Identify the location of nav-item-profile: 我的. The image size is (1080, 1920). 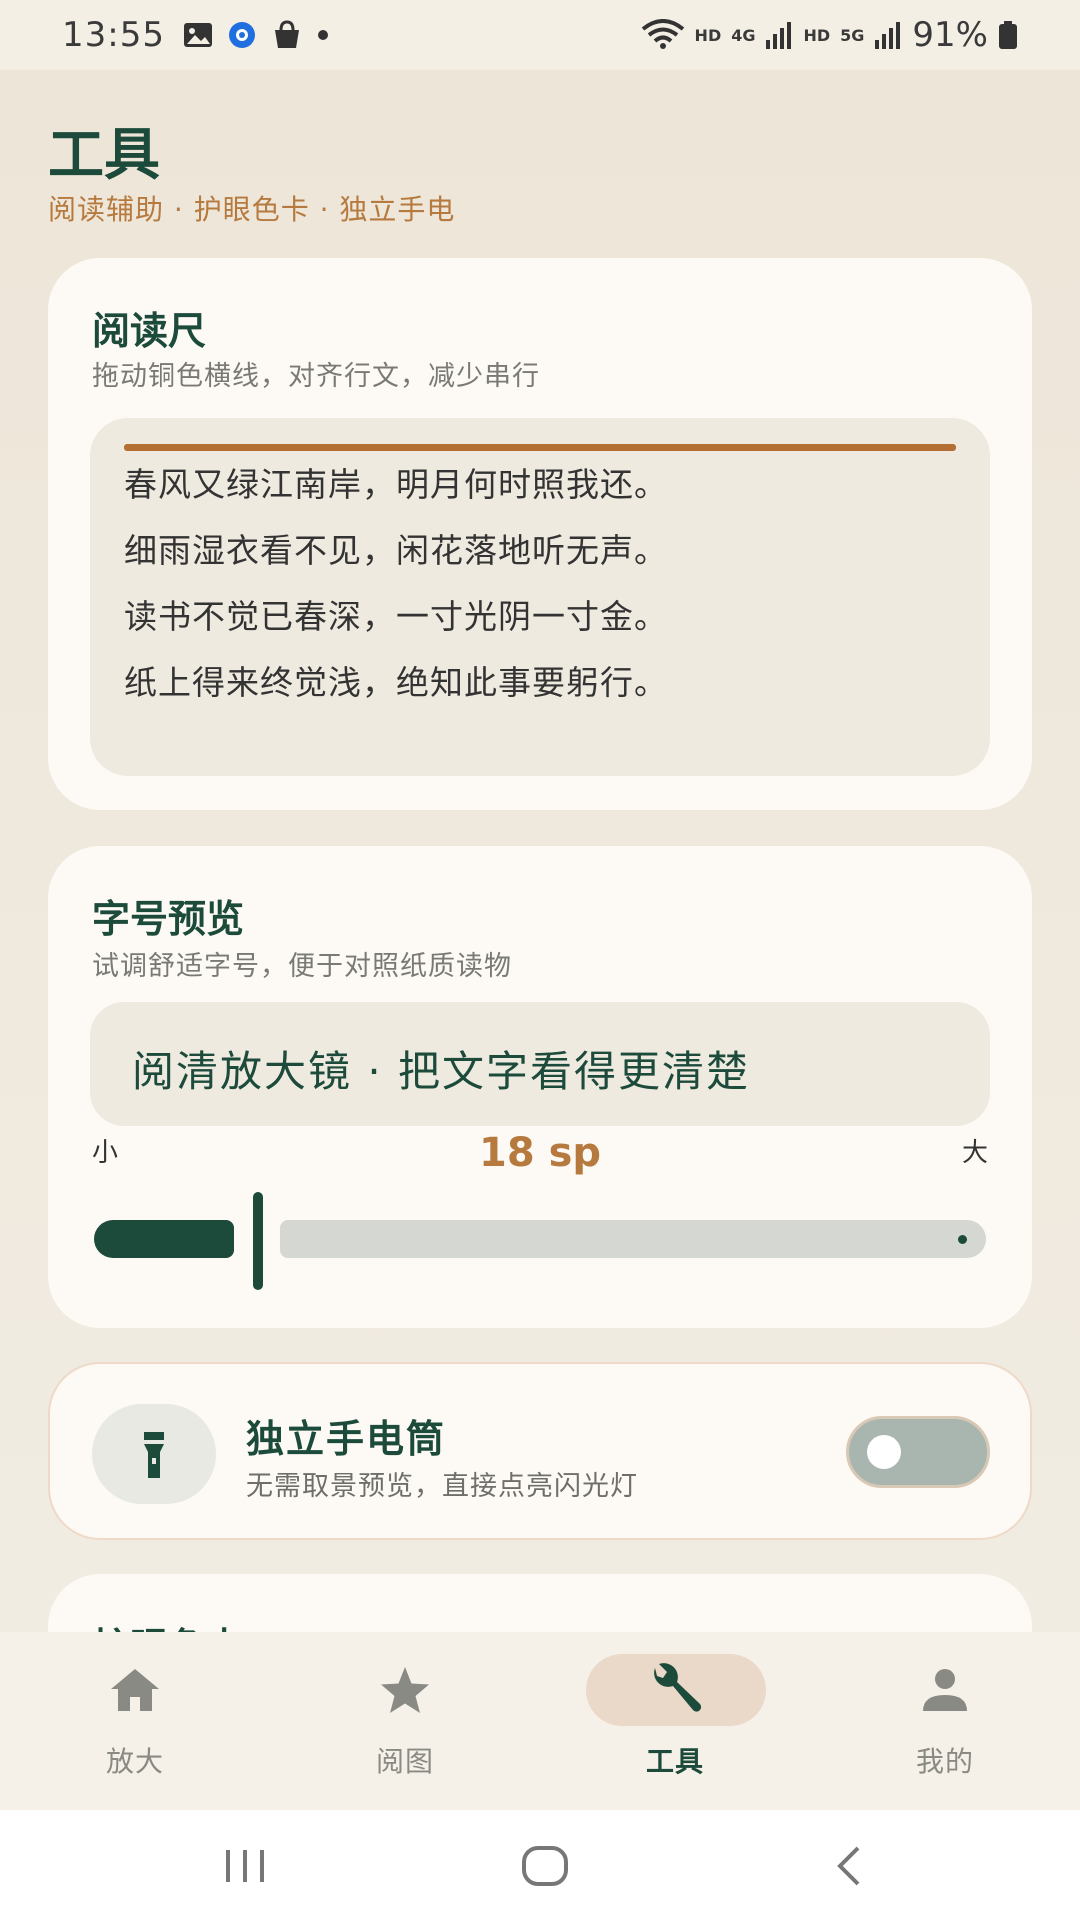
(945, 1721).